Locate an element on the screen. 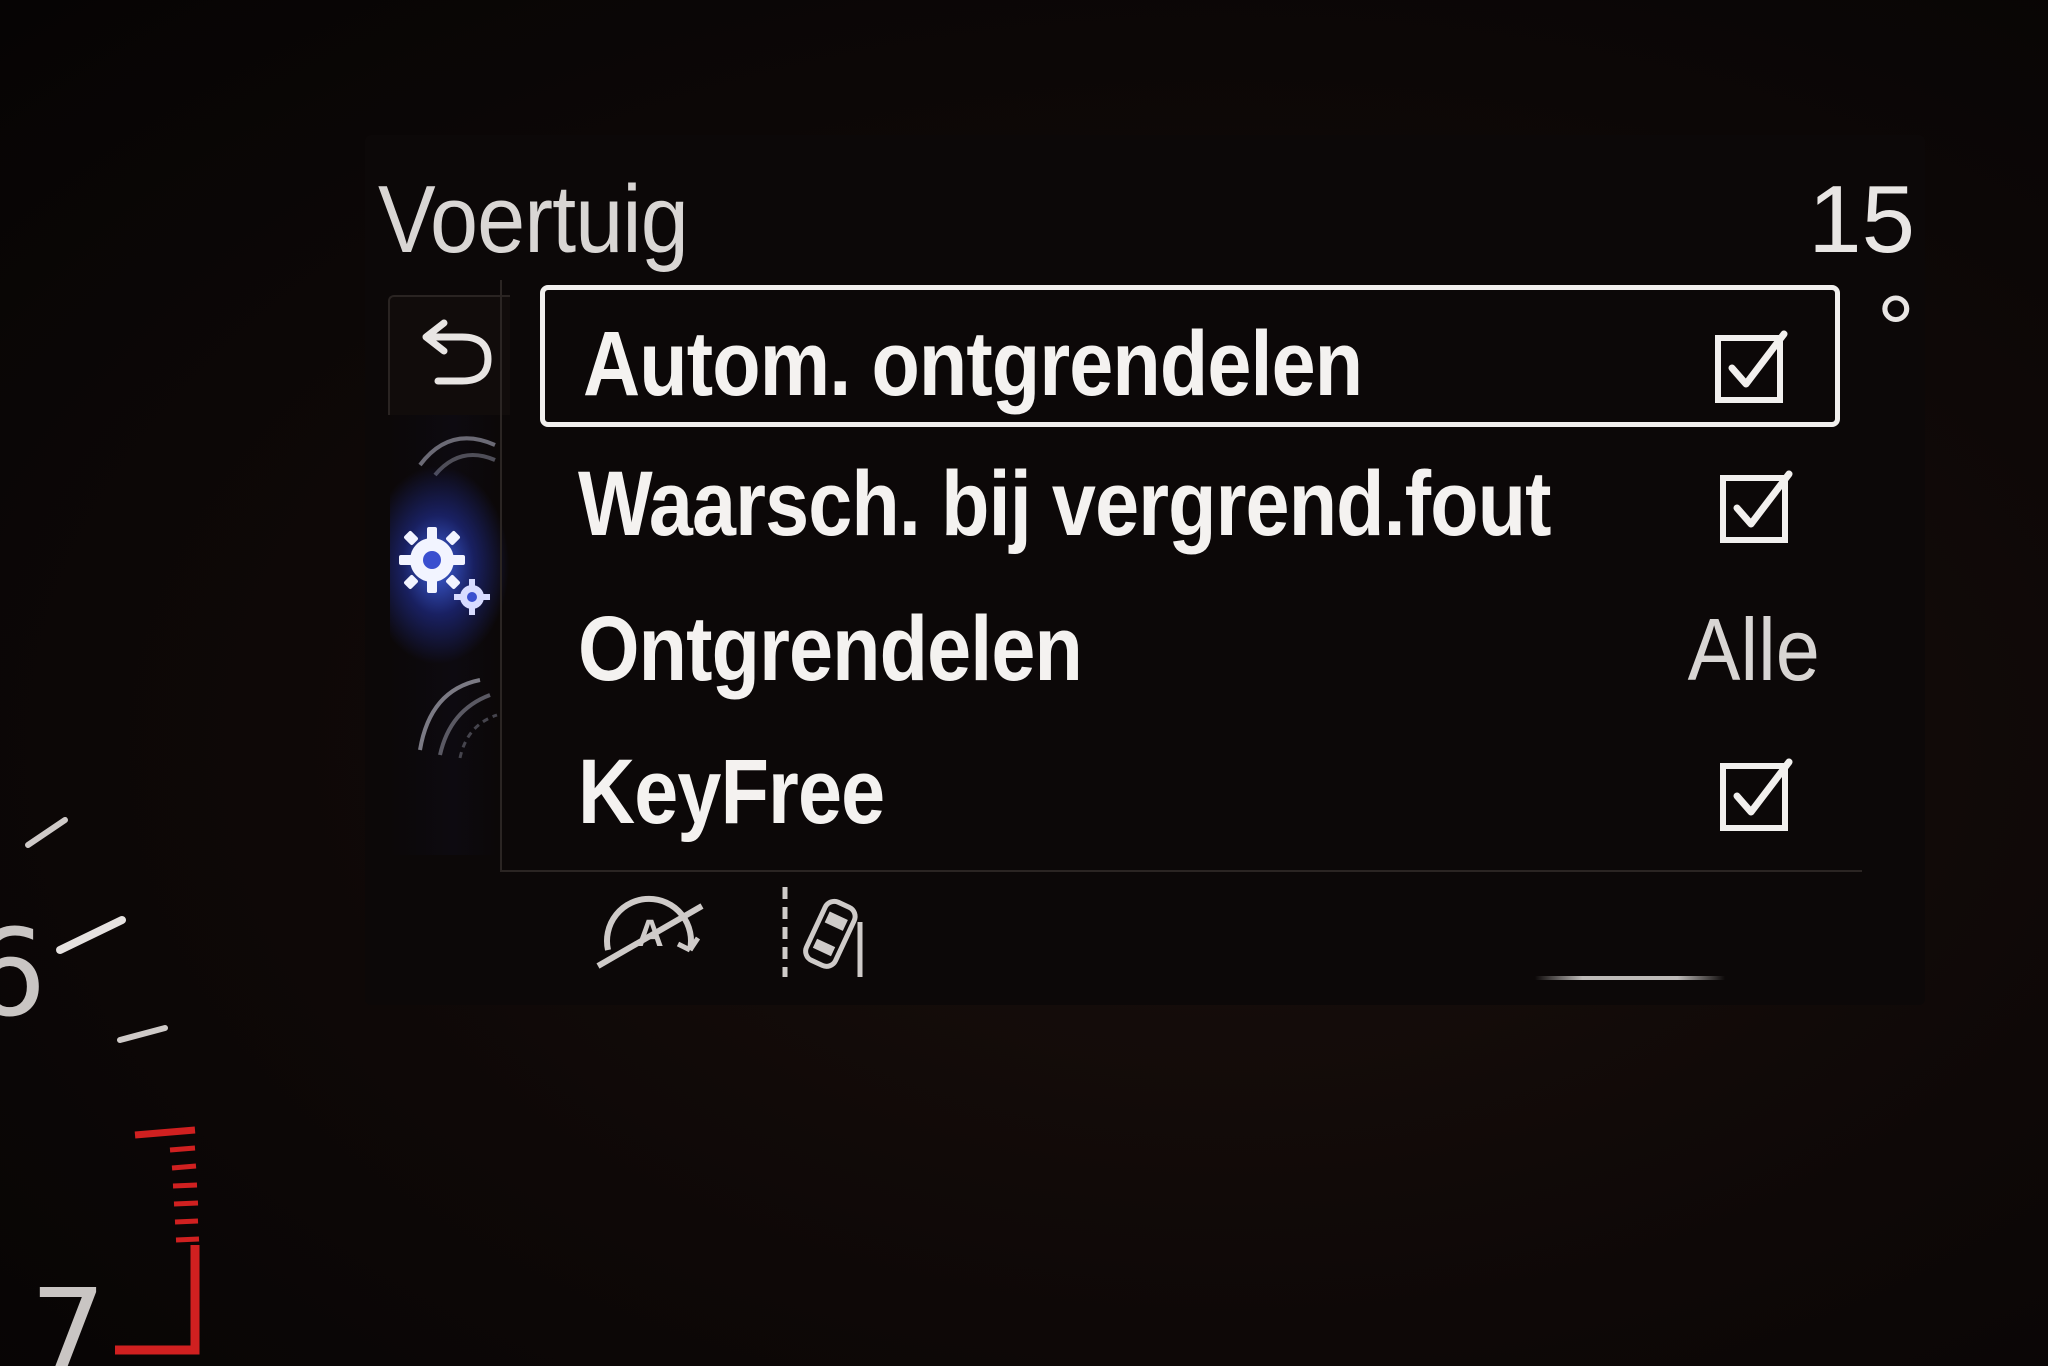  menu-item-keyfree: KeyFree is located at coordinates (1190, 789).